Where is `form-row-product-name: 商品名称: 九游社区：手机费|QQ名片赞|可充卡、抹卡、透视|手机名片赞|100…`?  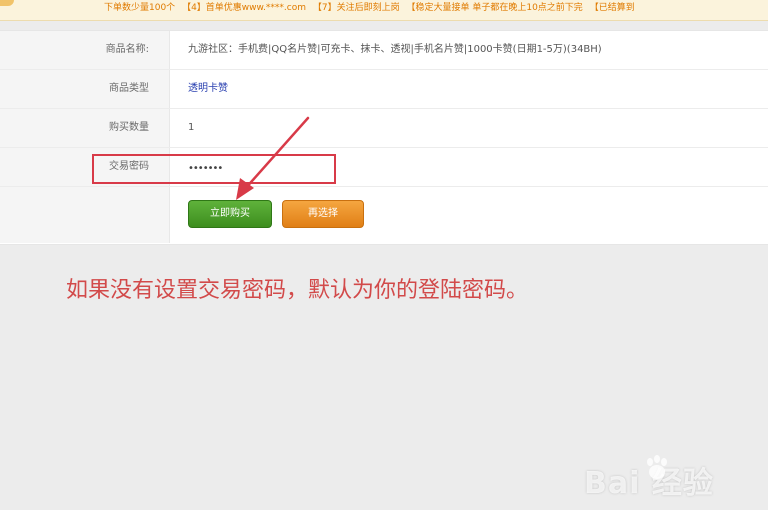
form-row-product-name: 商品名称: 九游社区：手机费|QQ名片赞|可充卡、抹卡、透视|手机名片赞|100… is located at coordinates (384, 50).